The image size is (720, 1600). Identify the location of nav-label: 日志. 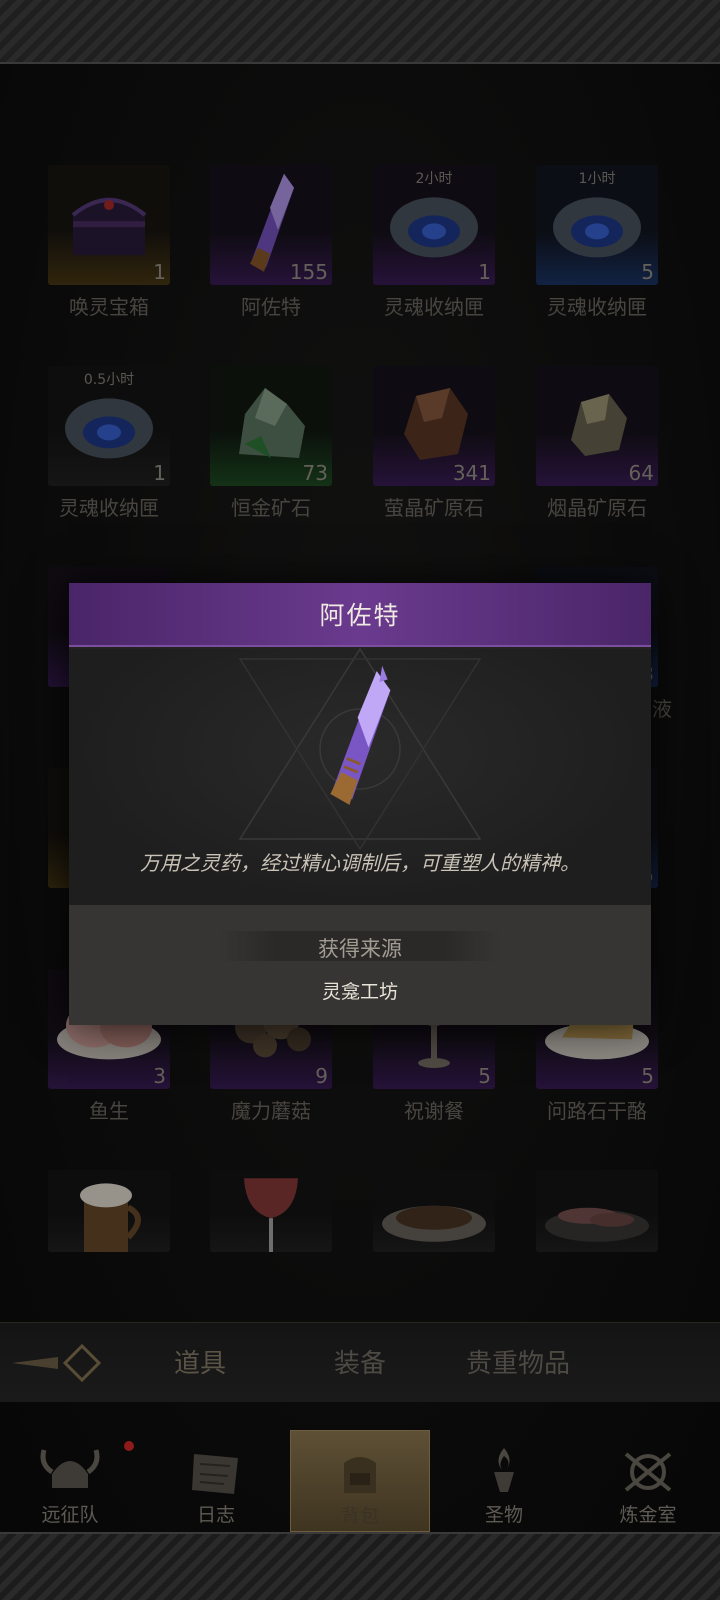
(215, 1515).